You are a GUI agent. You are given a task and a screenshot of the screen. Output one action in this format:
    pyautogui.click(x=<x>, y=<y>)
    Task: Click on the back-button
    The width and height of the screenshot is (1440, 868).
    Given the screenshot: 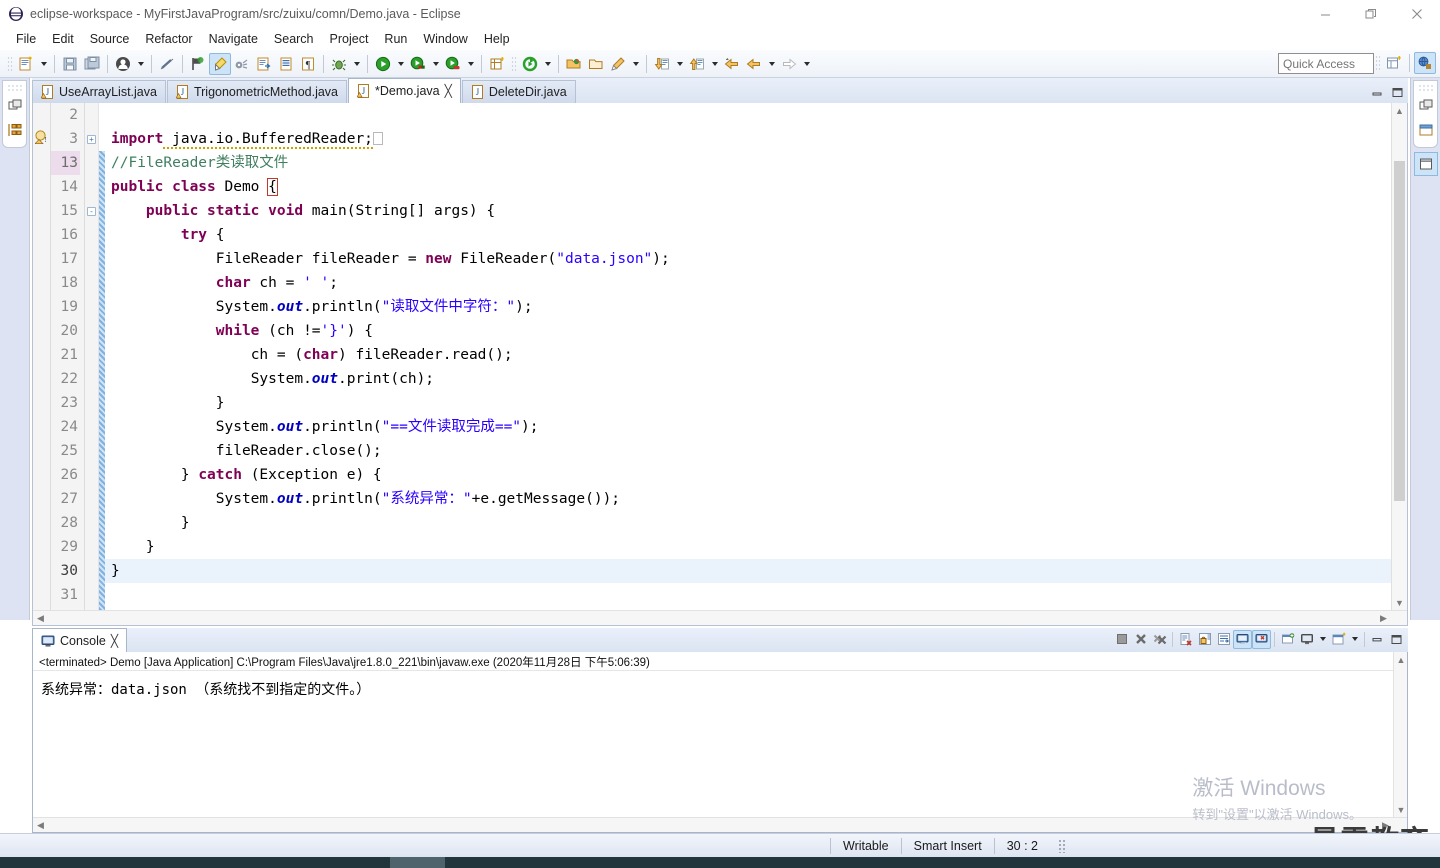 What is the action you would take?
    pyautogui.click(x=732, y=64)
    